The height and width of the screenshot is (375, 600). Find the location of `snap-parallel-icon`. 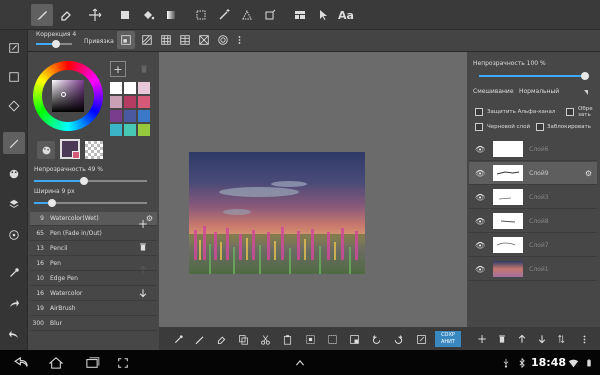

snap-parallel-icon is located at coordinates (147, 40).